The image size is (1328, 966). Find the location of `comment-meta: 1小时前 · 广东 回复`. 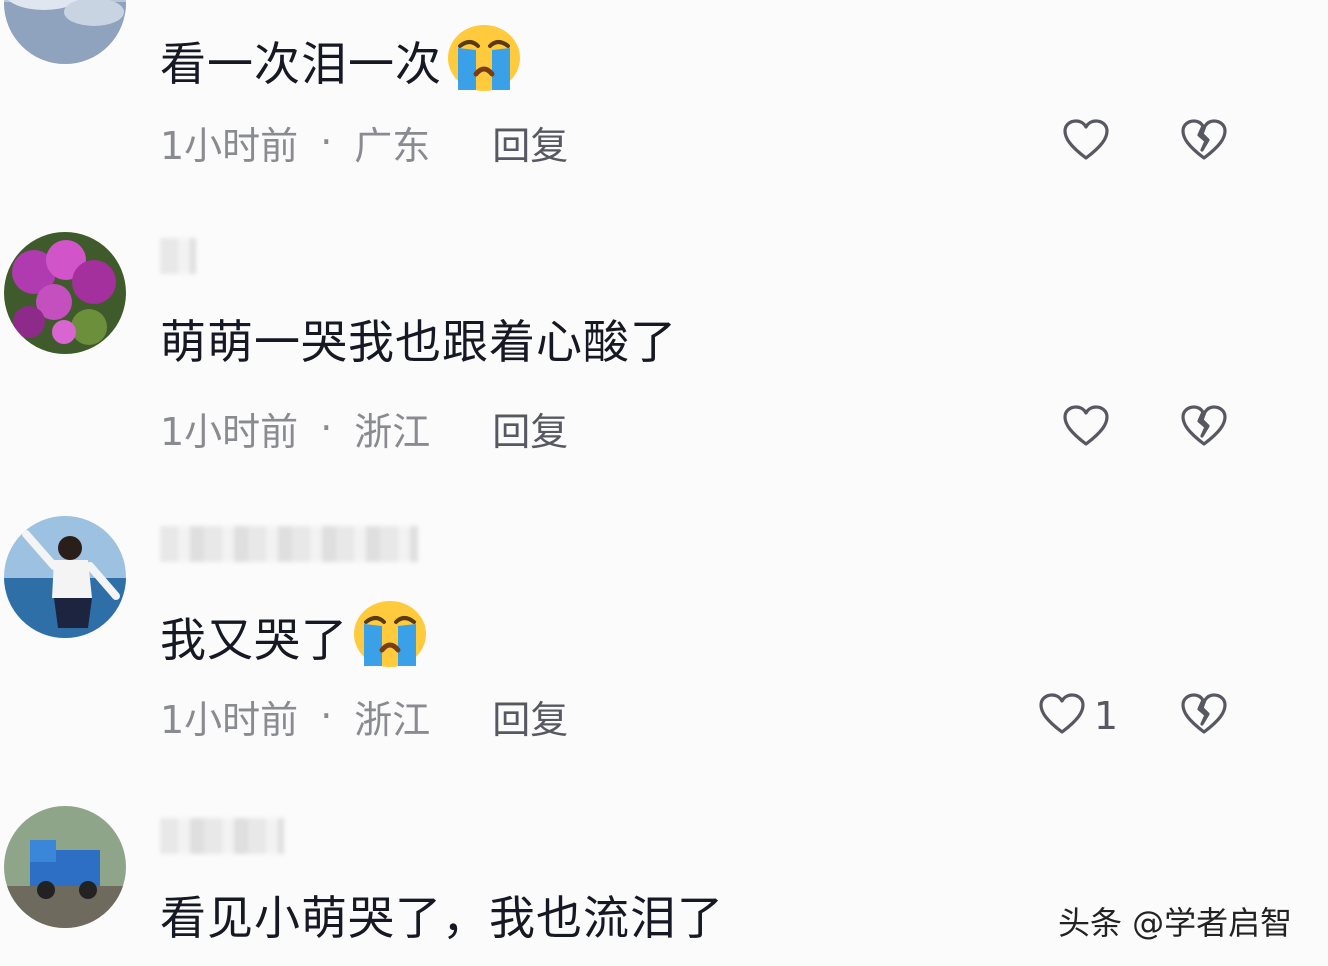

comment-meta: 1小时前 · 广东 回复 is located at coordinates (364, 142).